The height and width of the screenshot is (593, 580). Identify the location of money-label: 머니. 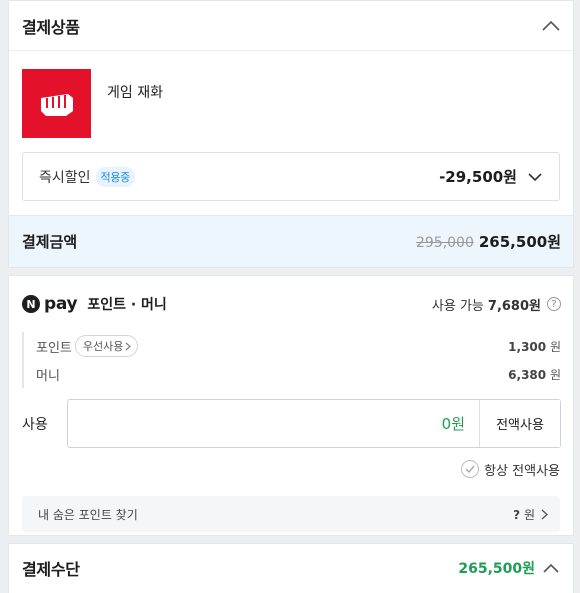
(48, 376).